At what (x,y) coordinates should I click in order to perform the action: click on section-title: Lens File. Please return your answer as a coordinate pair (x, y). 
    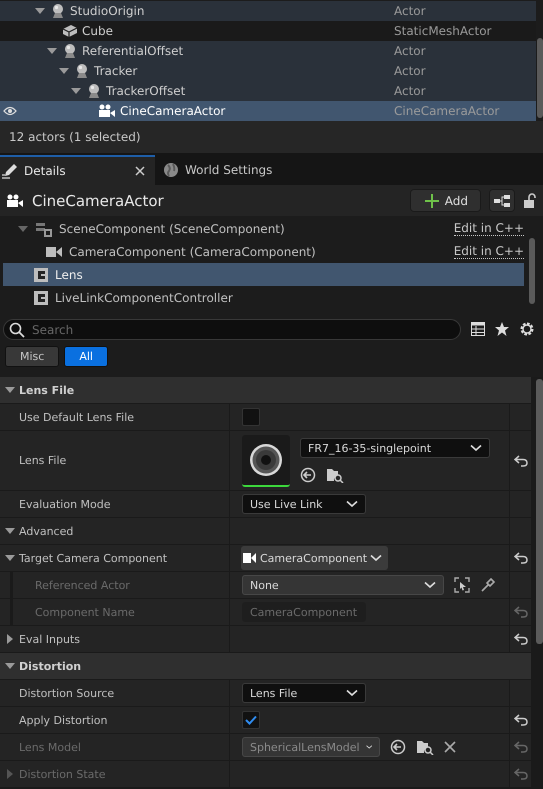
    Looking at the image, I should click on (46, 390).